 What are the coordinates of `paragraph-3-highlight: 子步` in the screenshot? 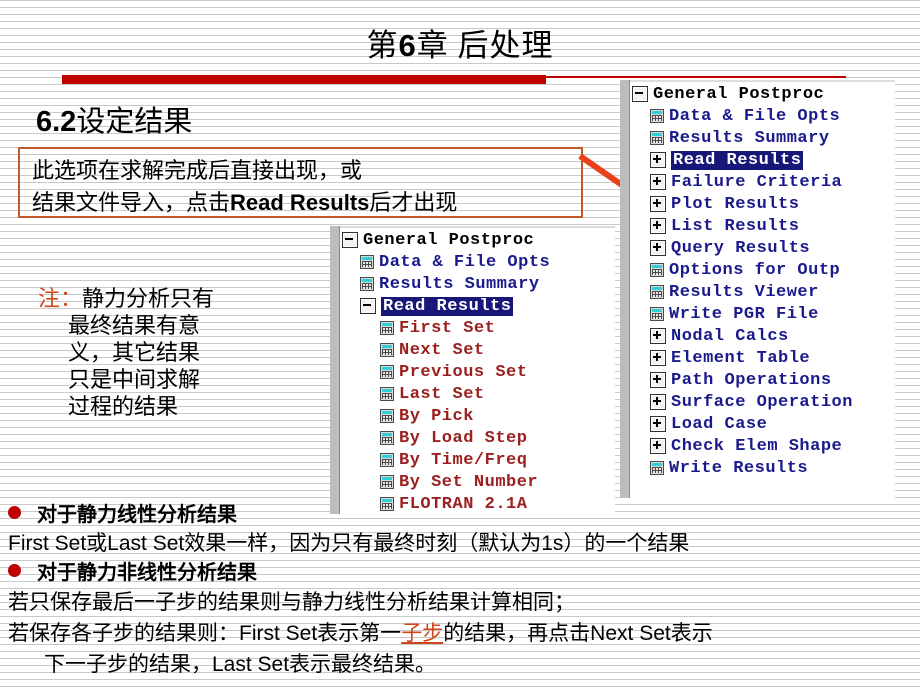 It's located at (422, 633).